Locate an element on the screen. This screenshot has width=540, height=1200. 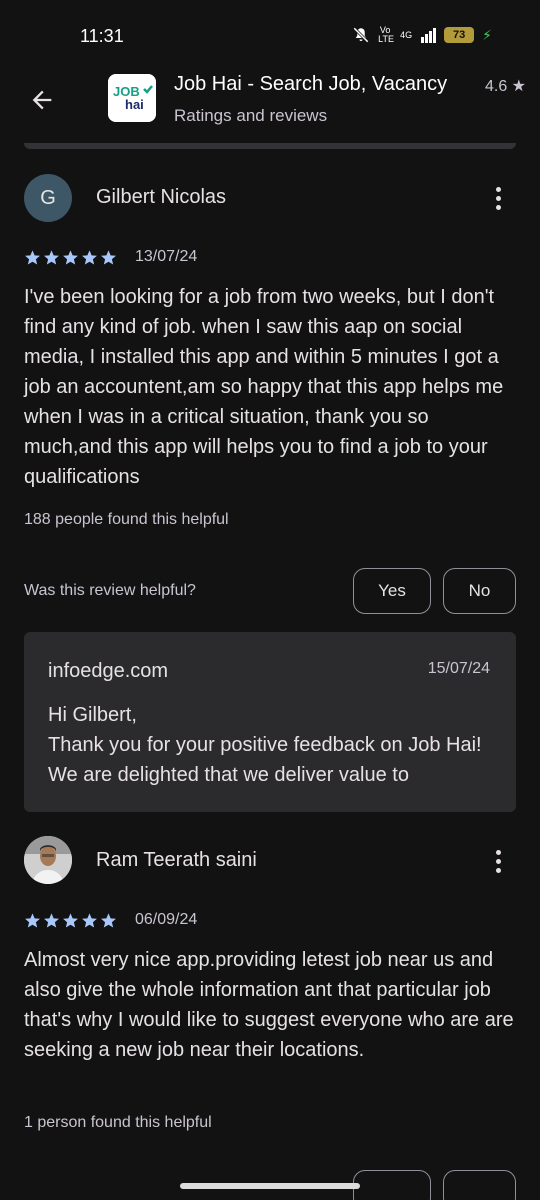
status-bar: 11:31 Vo LTE 4G 73 ⚡ is located at coordinates (270, 35).